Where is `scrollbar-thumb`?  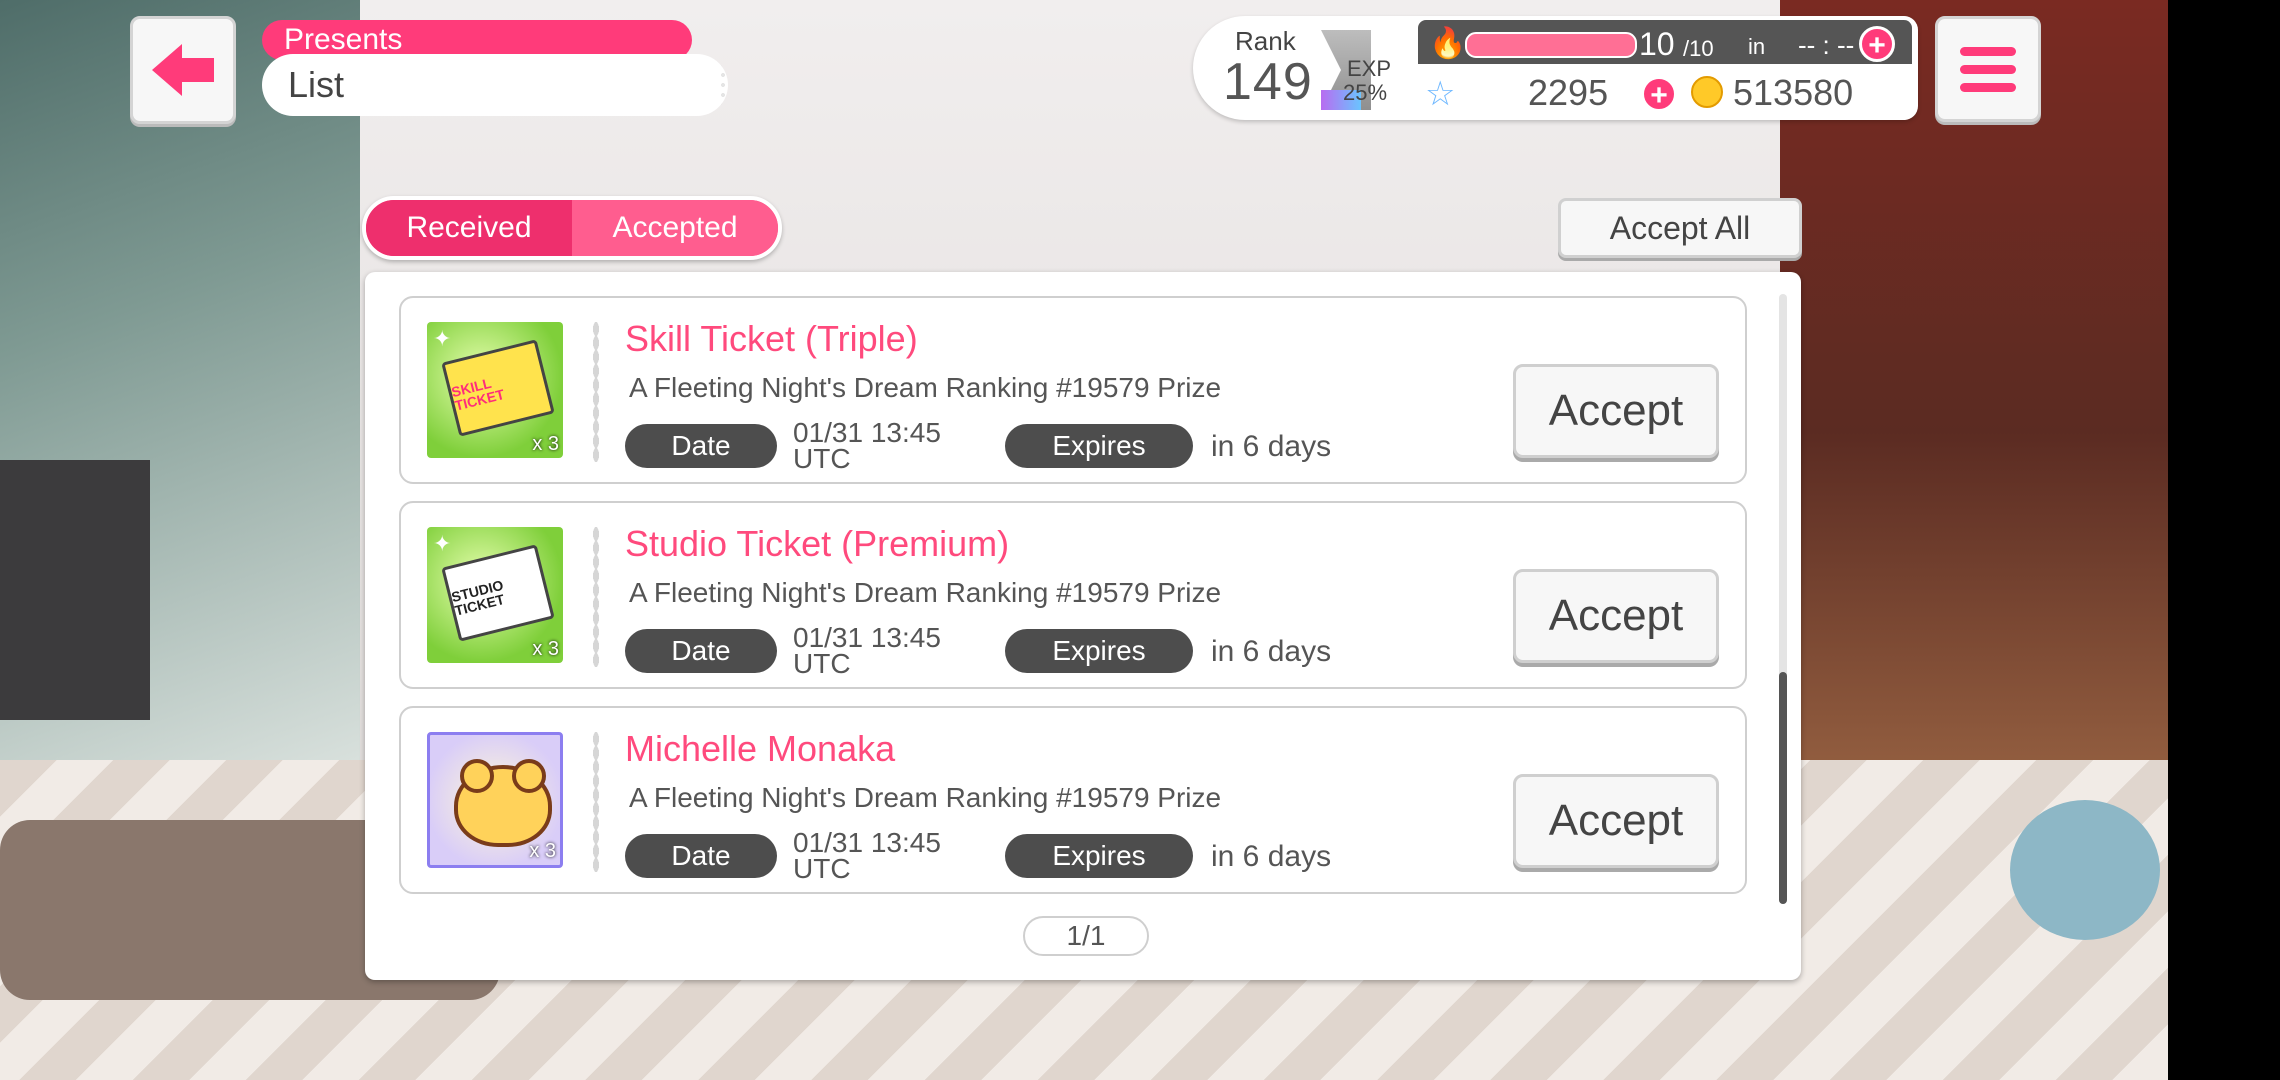
scrollbar-thumb is located at coordinates (1783, 788).